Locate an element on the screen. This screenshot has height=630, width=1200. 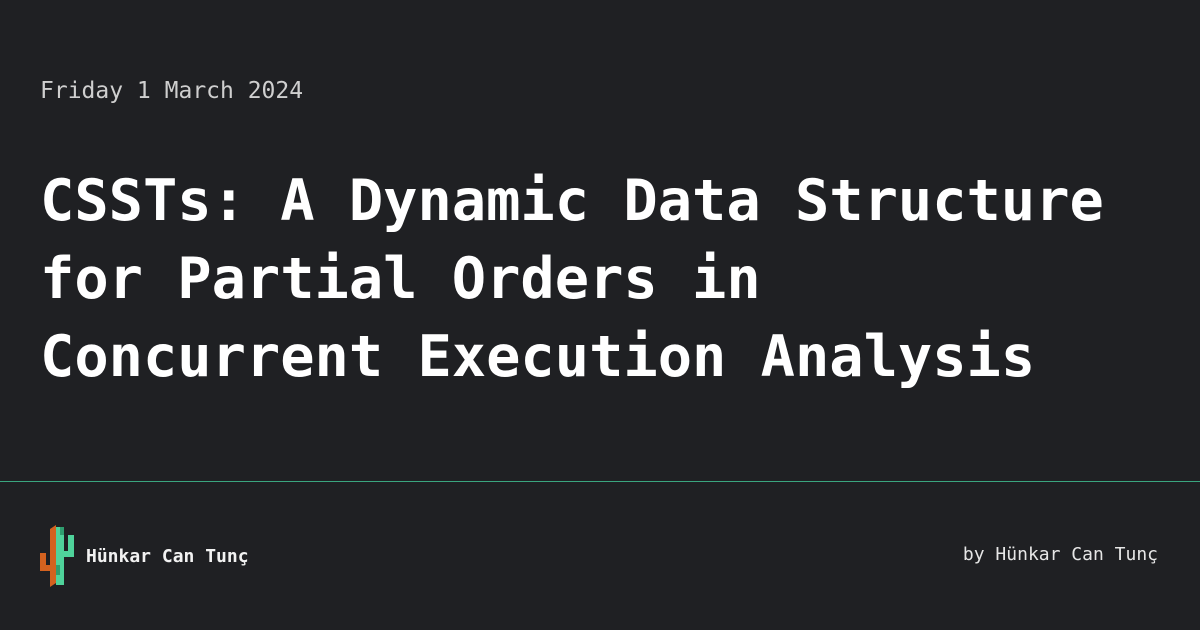
post-title-line-3: Concurrent Execution Analysis is located at coordinates (538, 357).